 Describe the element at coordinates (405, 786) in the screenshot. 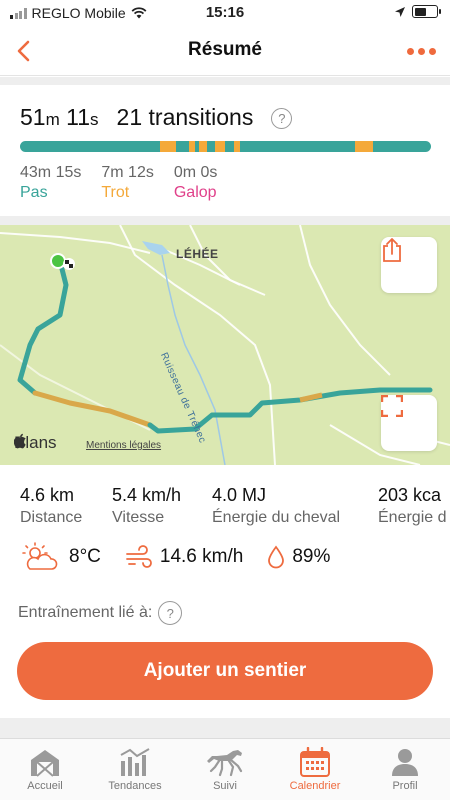

I see `tab-label: Profil` at that location.